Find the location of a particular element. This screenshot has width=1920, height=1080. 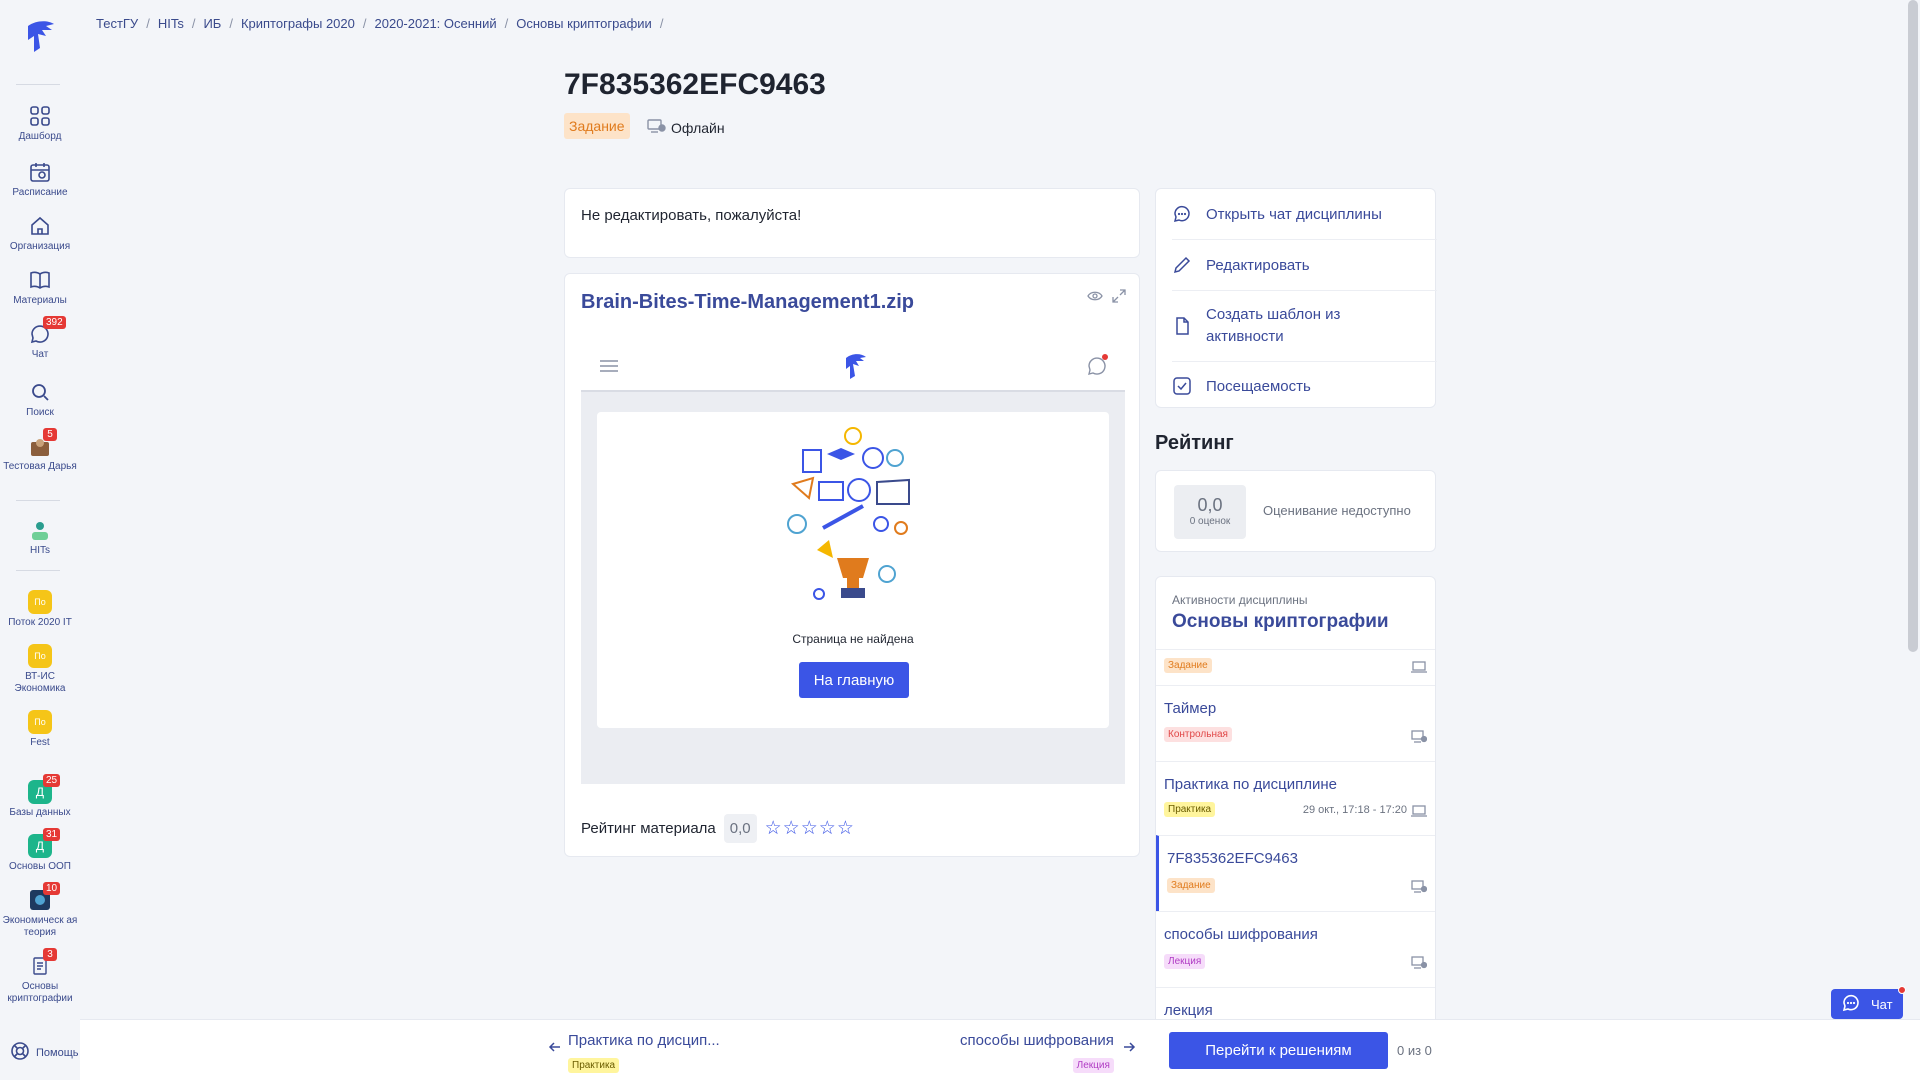

sidebar-item-search: Поиск is located at coordinates (40, 399).